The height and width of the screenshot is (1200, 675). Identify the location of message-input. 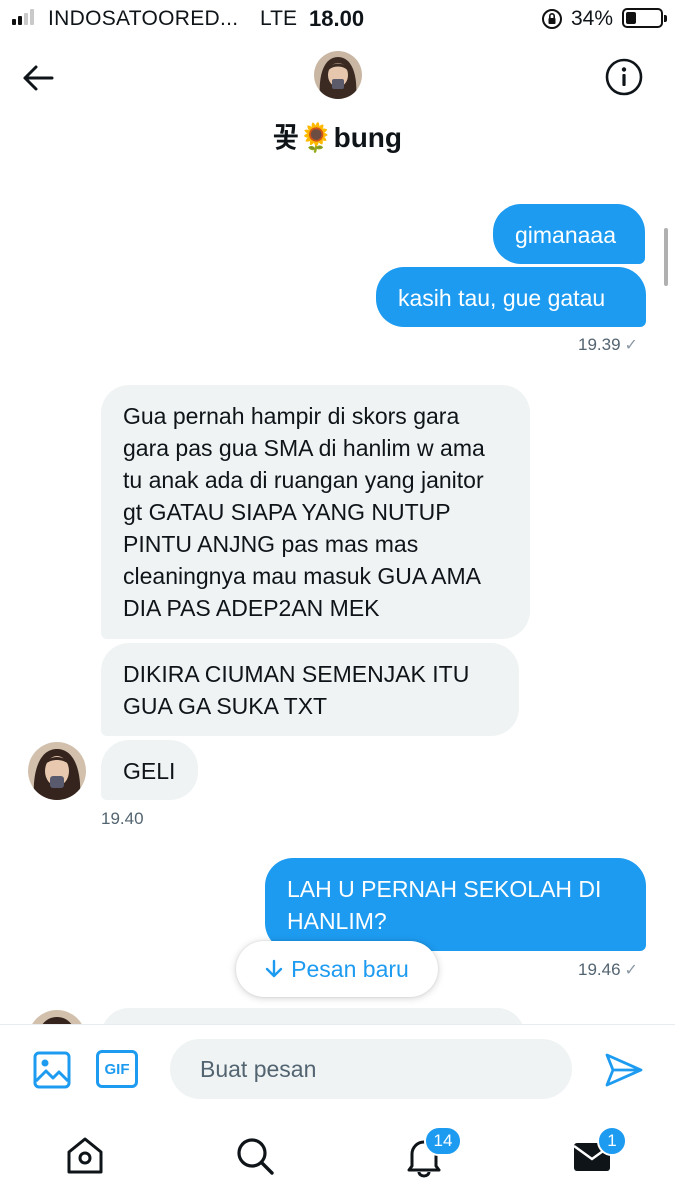
(371, 1069).